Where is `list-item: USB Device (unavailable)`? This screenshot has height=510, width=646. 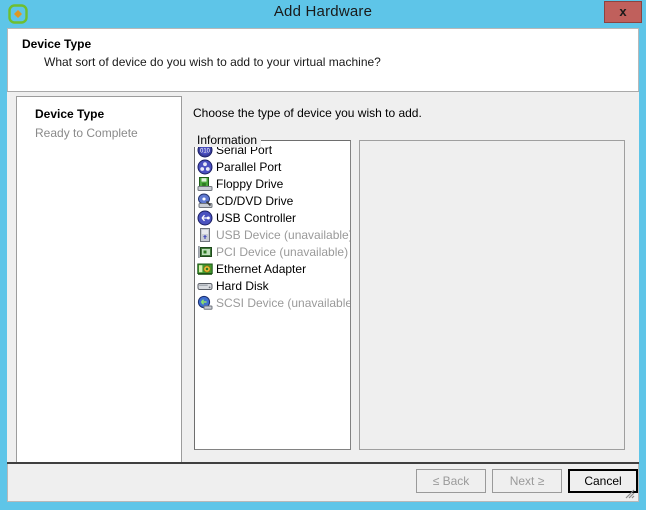 list-item: USB Device (unavailable) is located at coordinates (272, 234).